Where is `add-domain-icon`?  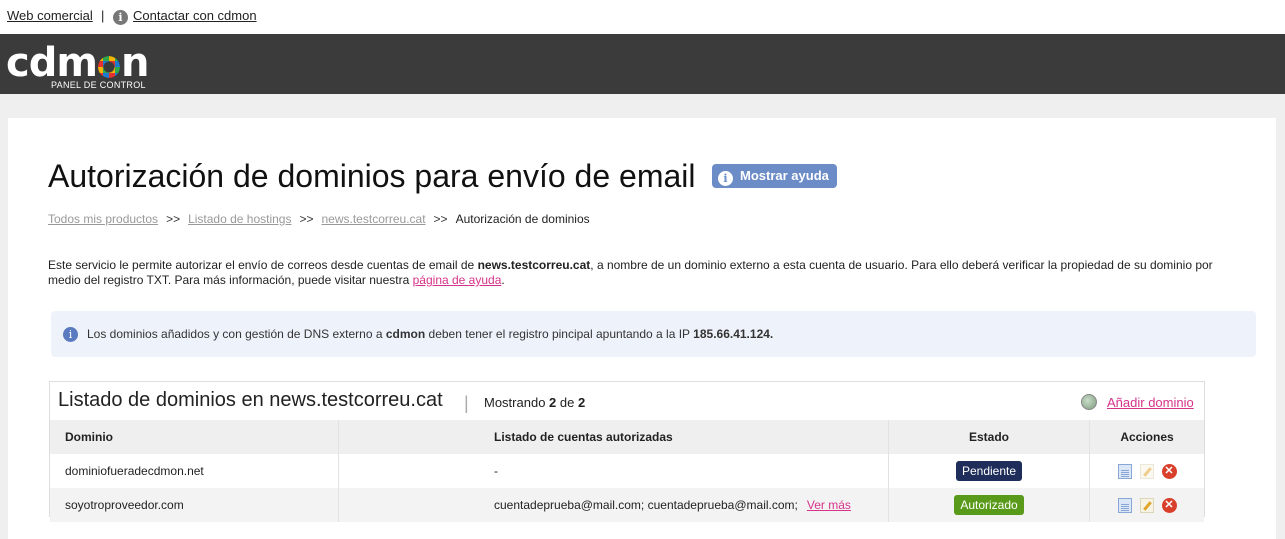
add-domain-icon is located at coordinates (1089, 402).